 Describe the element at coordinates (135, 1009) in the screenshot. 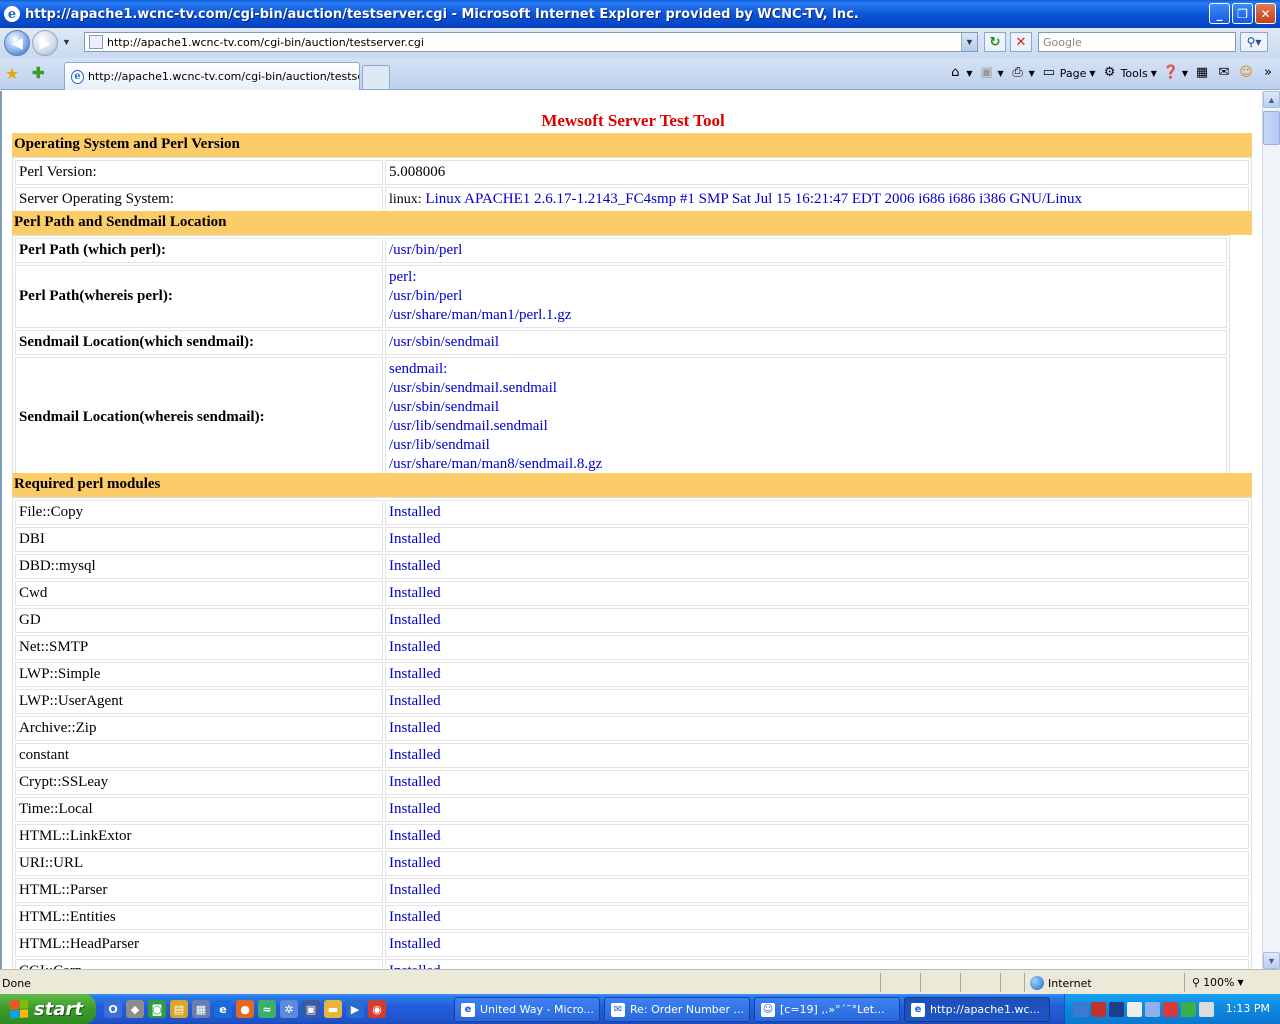

I see `app-icon: ◆` at that location.